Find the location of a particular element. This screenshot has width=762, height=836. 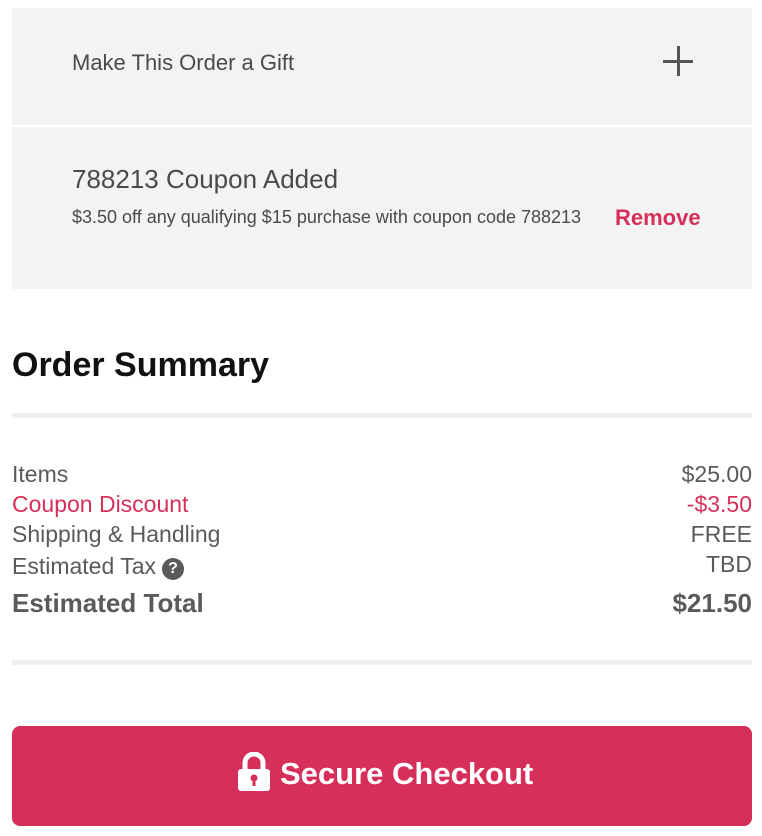

secure-checkout-button: Secure Checkout is located at coordinates (382, 776).